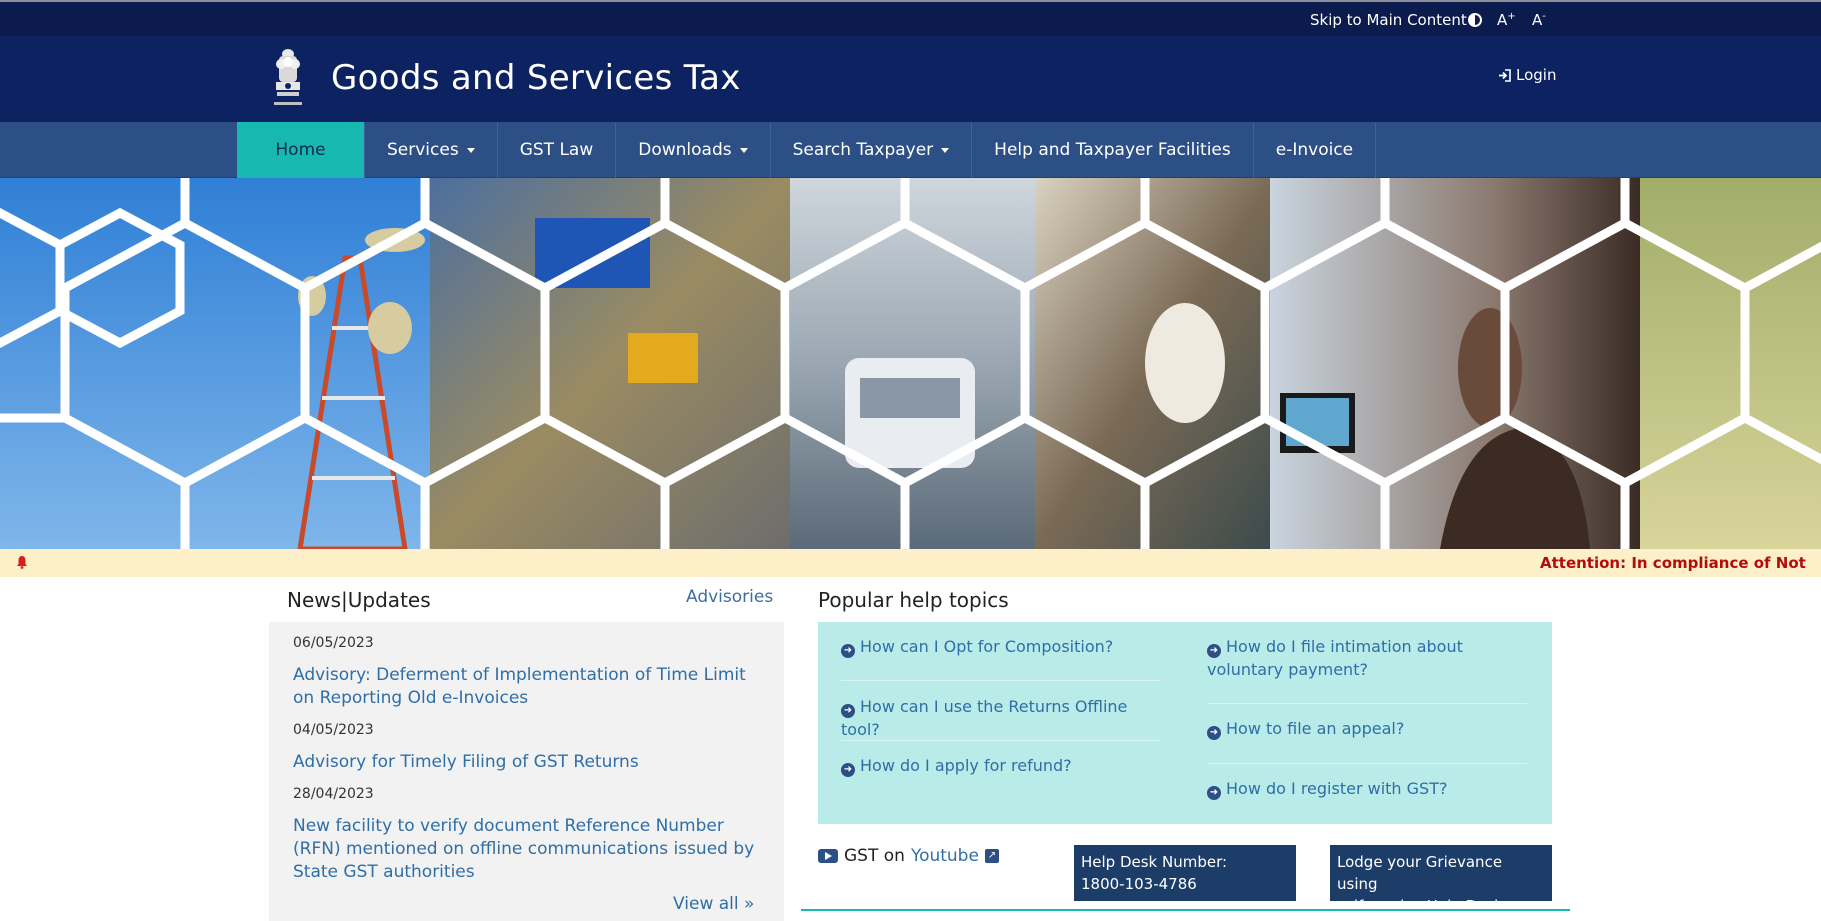 Image resolution: width=1821 pixels, height=921 pixels. I want to click on help-topic-label: How do I apply for refund?, so click(966, 765).